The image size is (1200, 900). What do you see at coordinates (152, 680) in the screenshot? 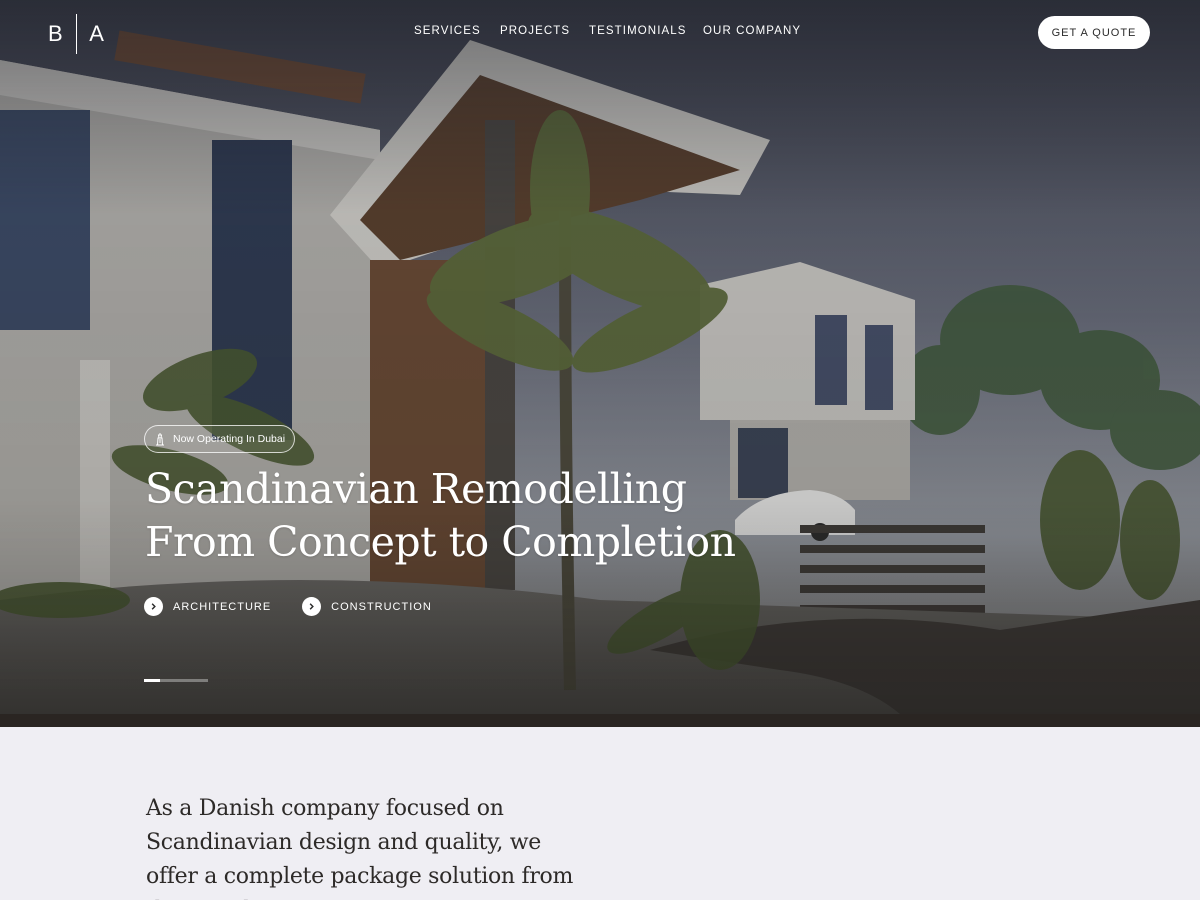
I see `slide-progress-fill` at bounding box center [152, 680].